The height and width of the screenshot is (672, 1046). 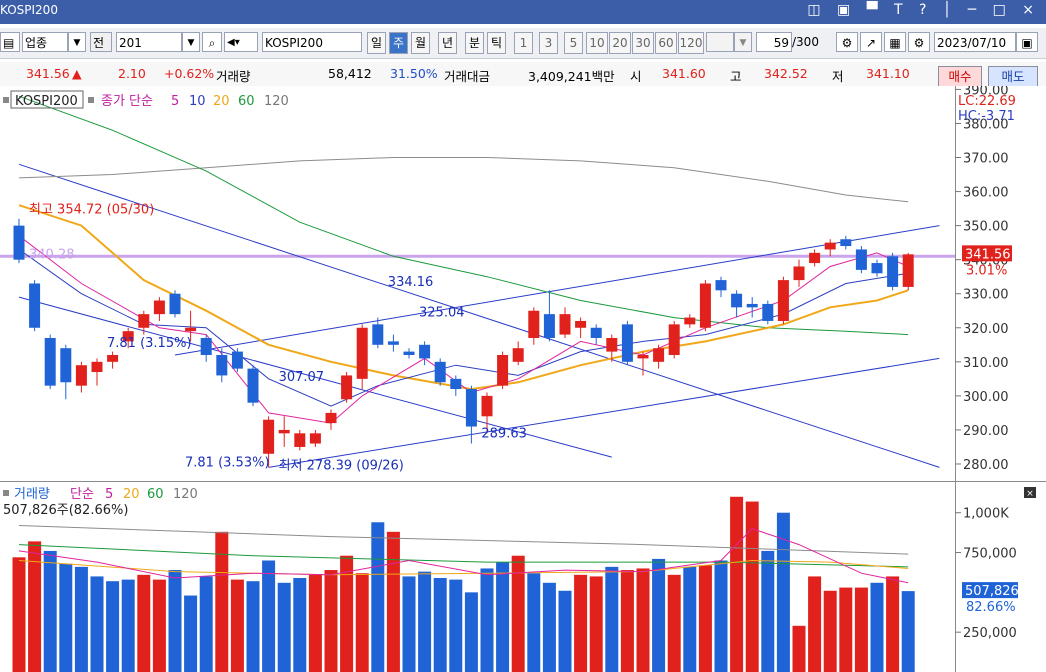 What do you see at coordinates (620, 43) in the screenshot?
I see `interval-20-button: 20` at bounding box center [620, 43].